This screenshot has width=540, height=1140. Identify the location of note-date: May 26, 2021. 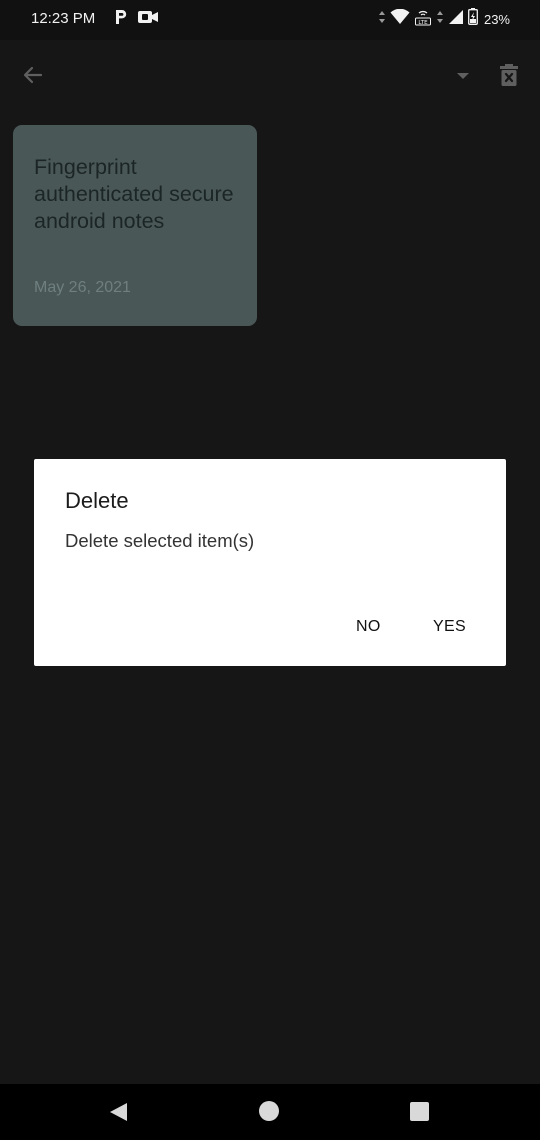
(82, 287).